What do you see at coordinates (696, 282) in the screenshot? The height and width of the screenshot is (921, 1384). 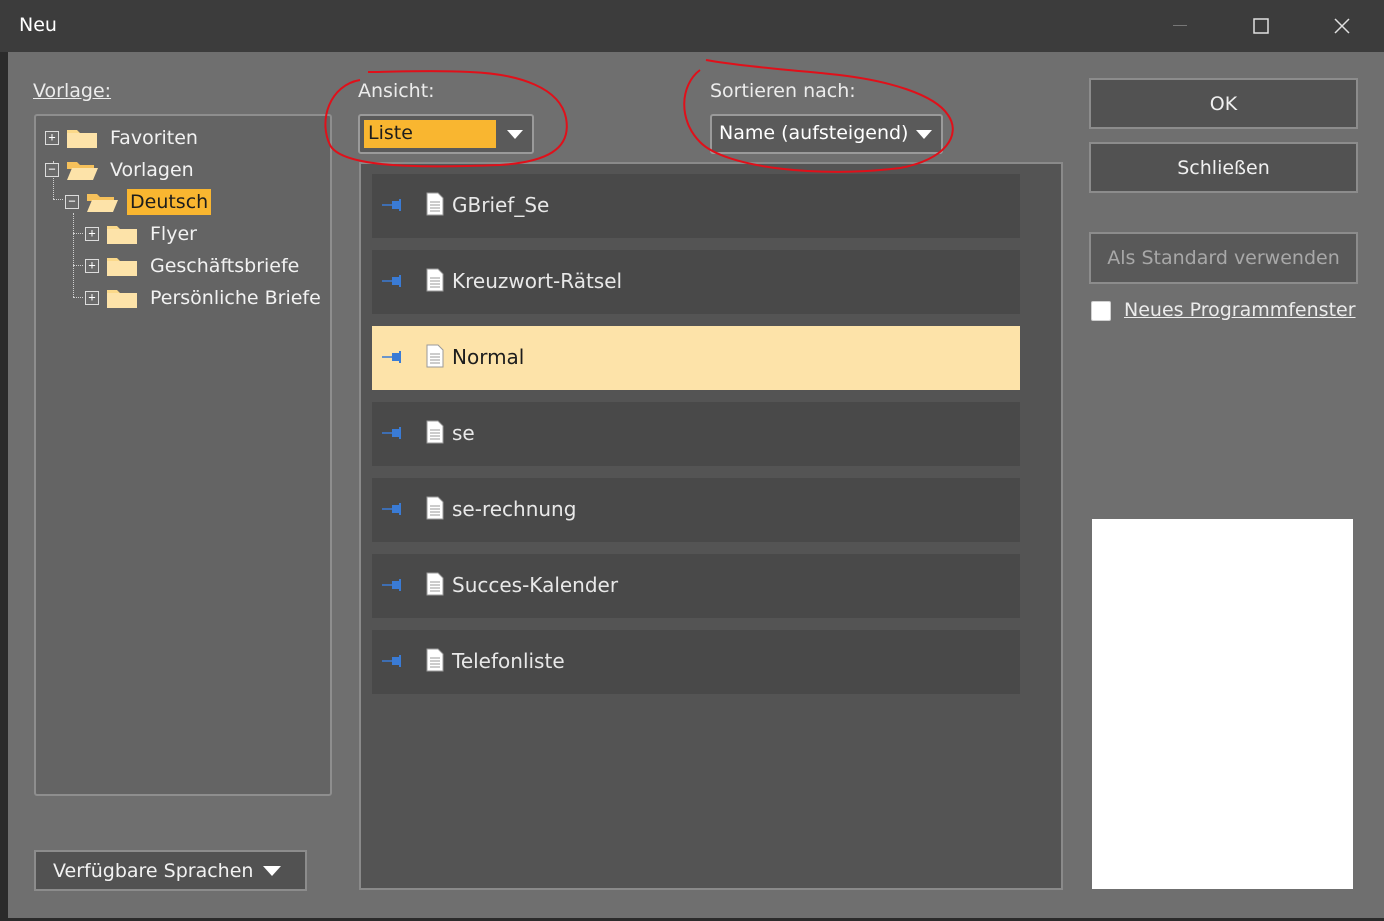 I see `list-item: Kreuzwort-Rätsel` at bounding box center [696, 282].